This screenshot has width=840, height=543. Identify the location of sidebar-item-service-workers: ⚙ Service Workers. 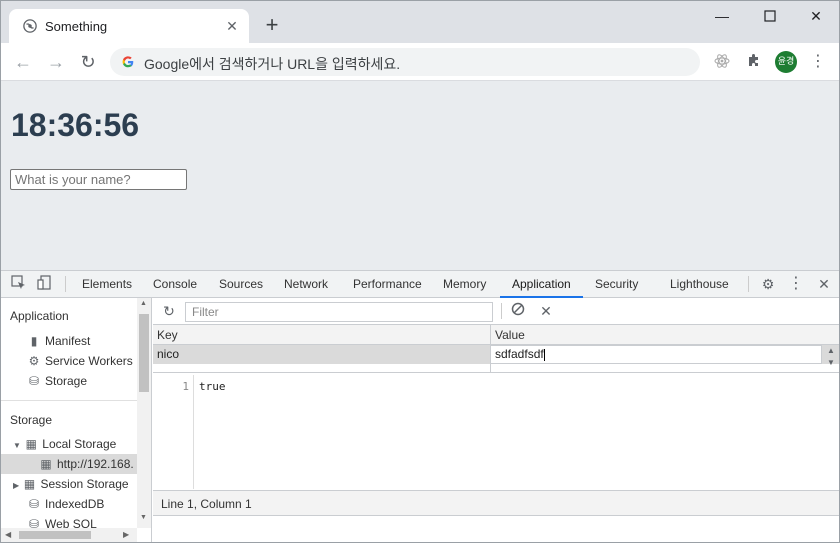
(80, 361).